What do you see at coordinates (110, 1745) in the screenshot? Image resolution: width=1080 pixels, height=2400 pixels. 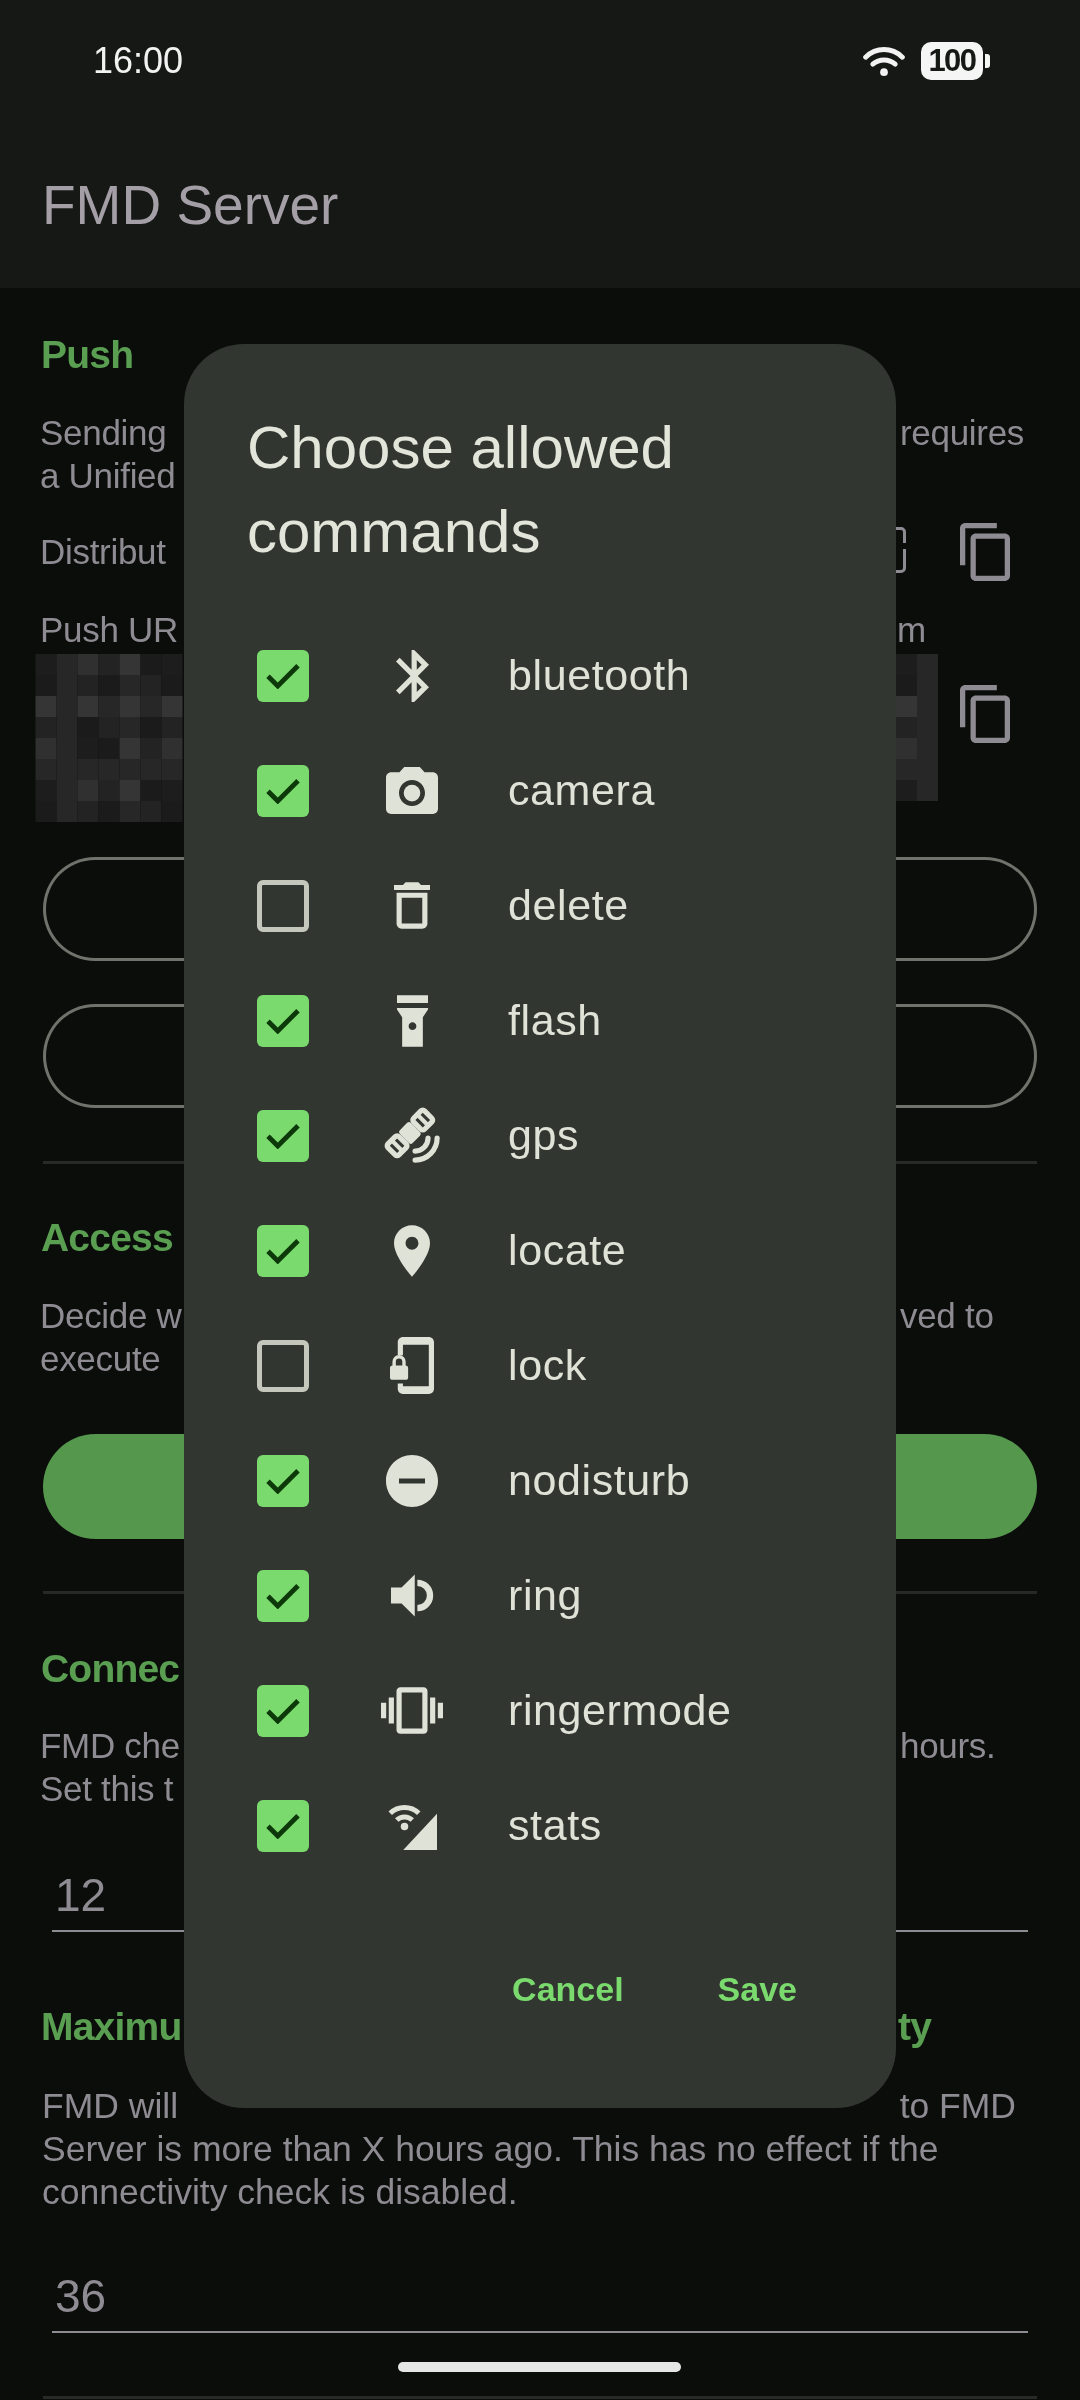 I see `description-text: FMD che` at bounding box center [110, 1745].